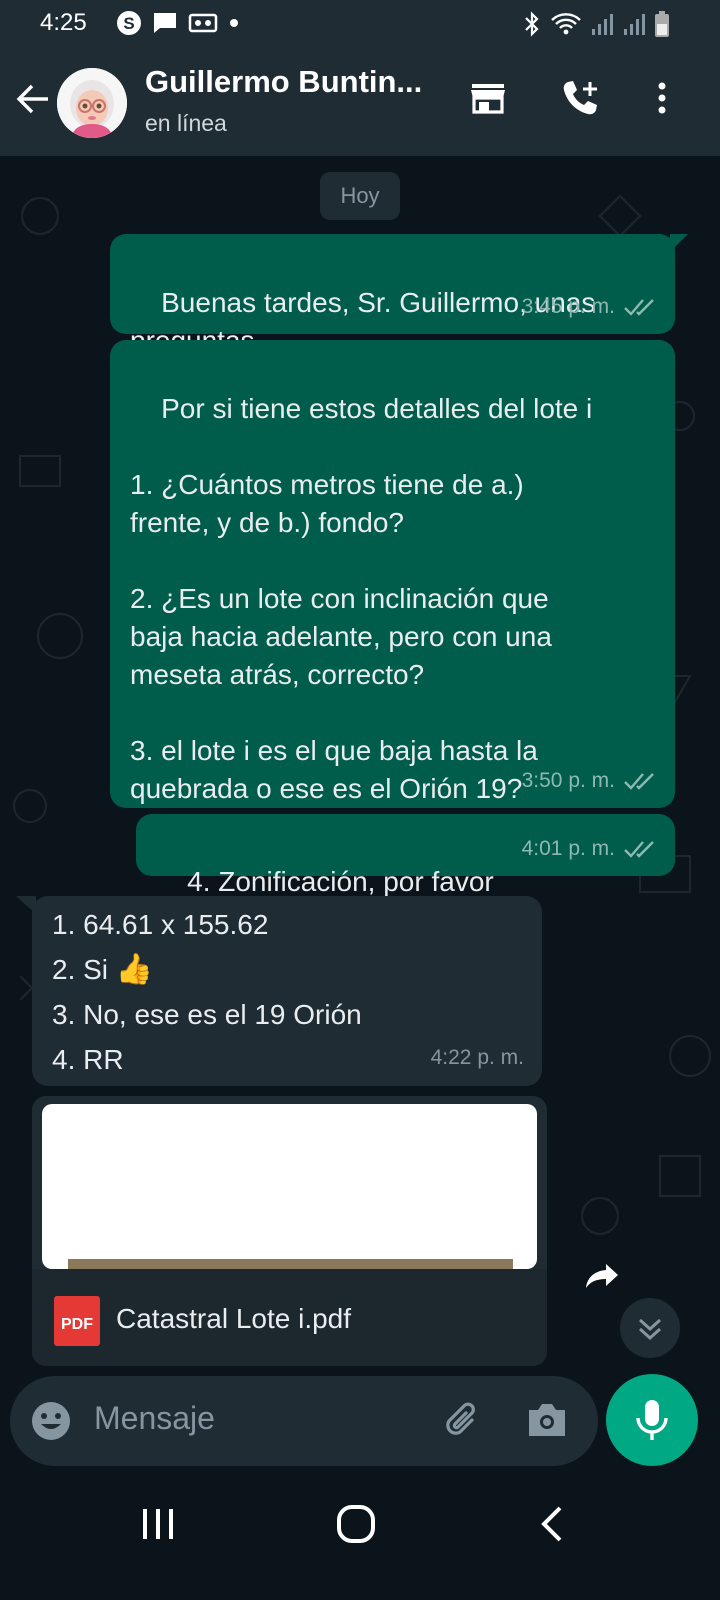 The image size is (720, 1600). Describe the element at coordinates (287, 969) in the screenshot. I see `reply-line-with-emoji: 2. Si 👍` at that location.